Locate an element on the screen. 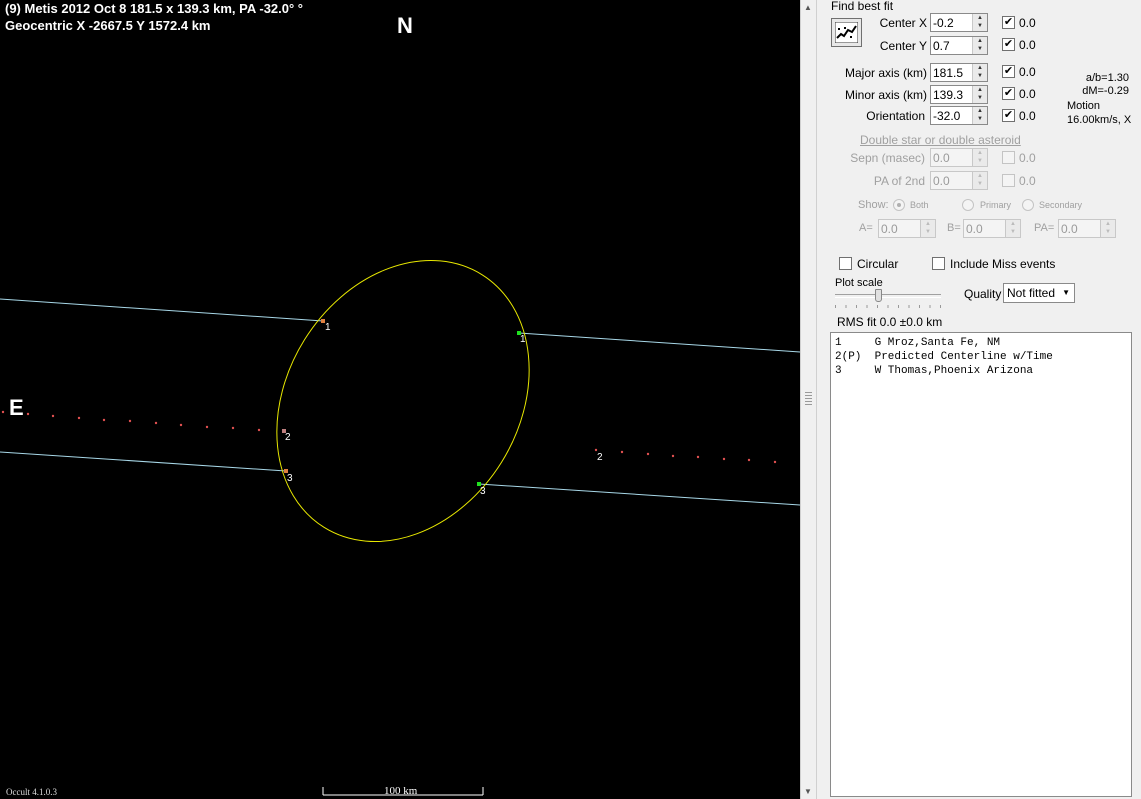 Image resolution: width=1141 pixels, height=799 pixels. orientation-checkbox: ✔ is located at coordinates (1008, 115).